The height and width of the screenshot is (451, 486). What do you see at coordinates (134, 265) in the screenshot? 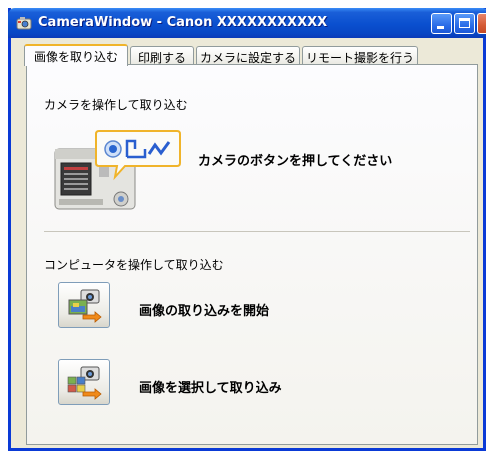
I see `computer-section-heading: コンピュータを操作して取り込む` at bounding box center [134, 265].